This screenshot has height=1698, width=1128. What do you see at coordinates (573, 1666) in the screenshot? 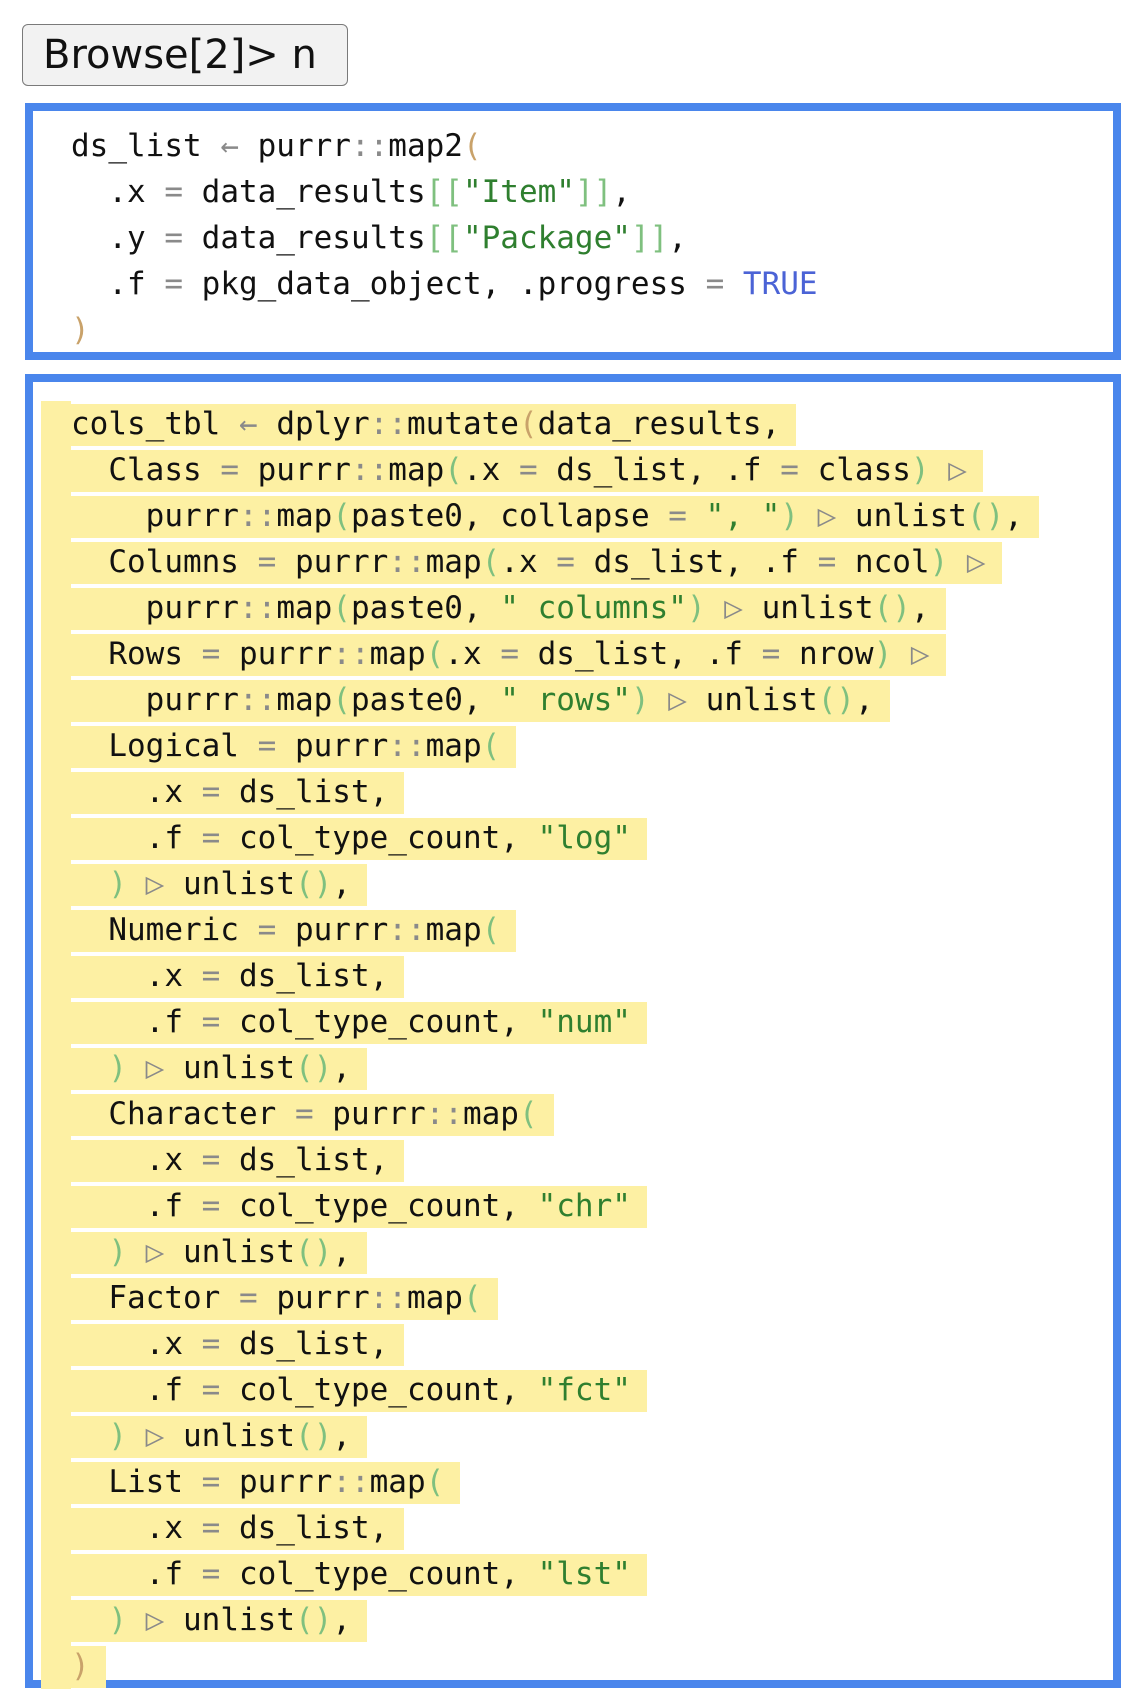
I see `code-line: )` at bounding box center [573, 1666].